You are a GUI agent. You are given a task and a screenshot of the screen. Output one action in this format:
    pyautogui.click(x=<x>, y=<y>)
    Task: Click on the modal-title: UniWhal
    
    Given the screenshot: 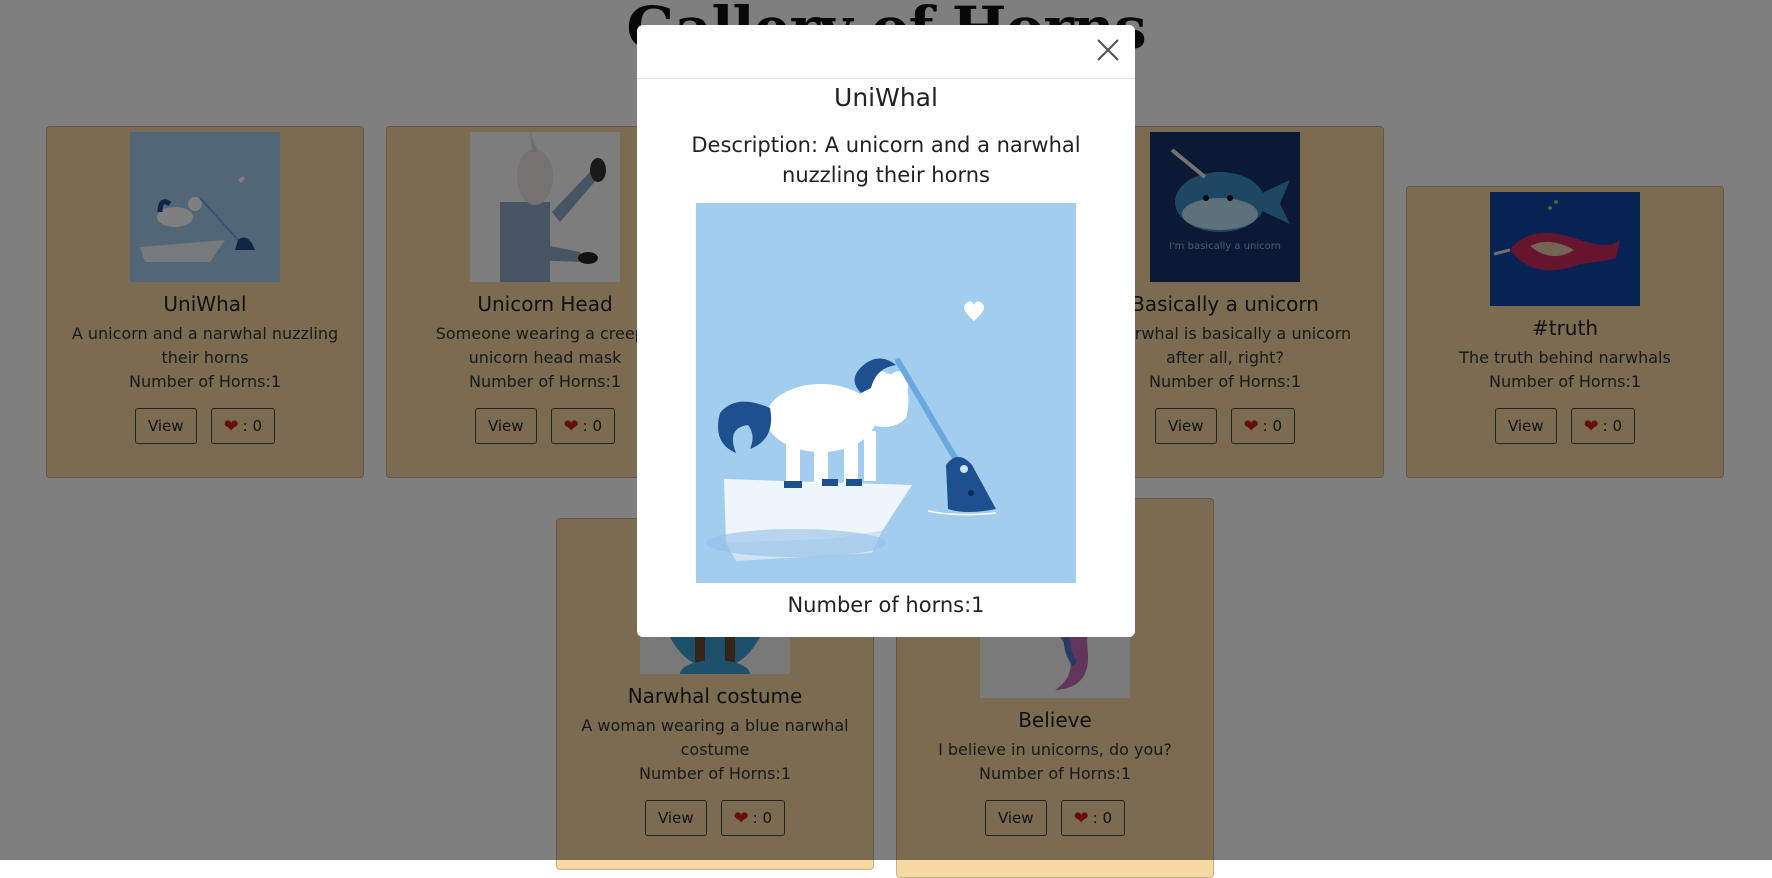 What is the action you would take?
    pyautogui.click(x=886, y=97)
    